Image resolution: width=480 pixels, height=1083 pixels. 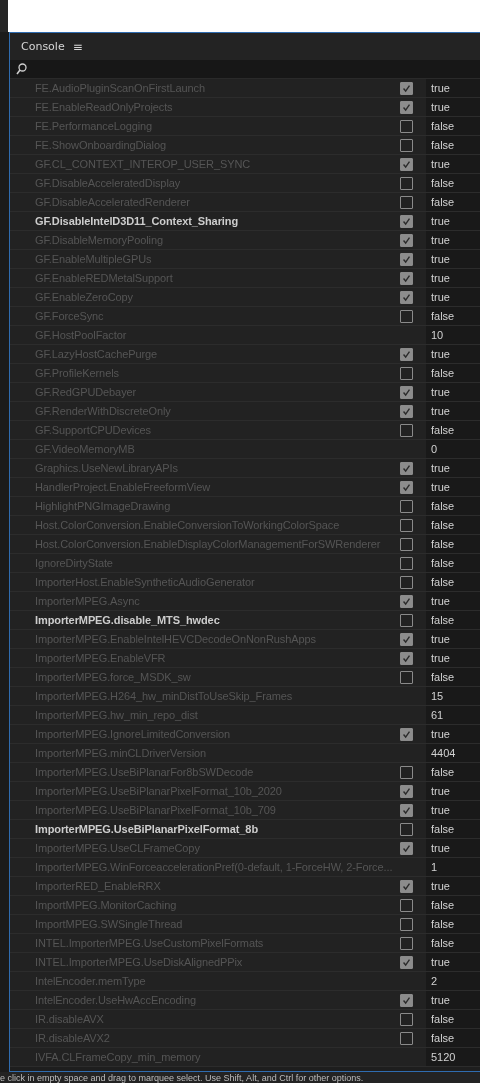 What do you see at coordinates (245, 620) in the screenshot?
I see `setting-row: ImporterMPEG.disable_MTS_hwdec false` at bounding box center [245, 620].